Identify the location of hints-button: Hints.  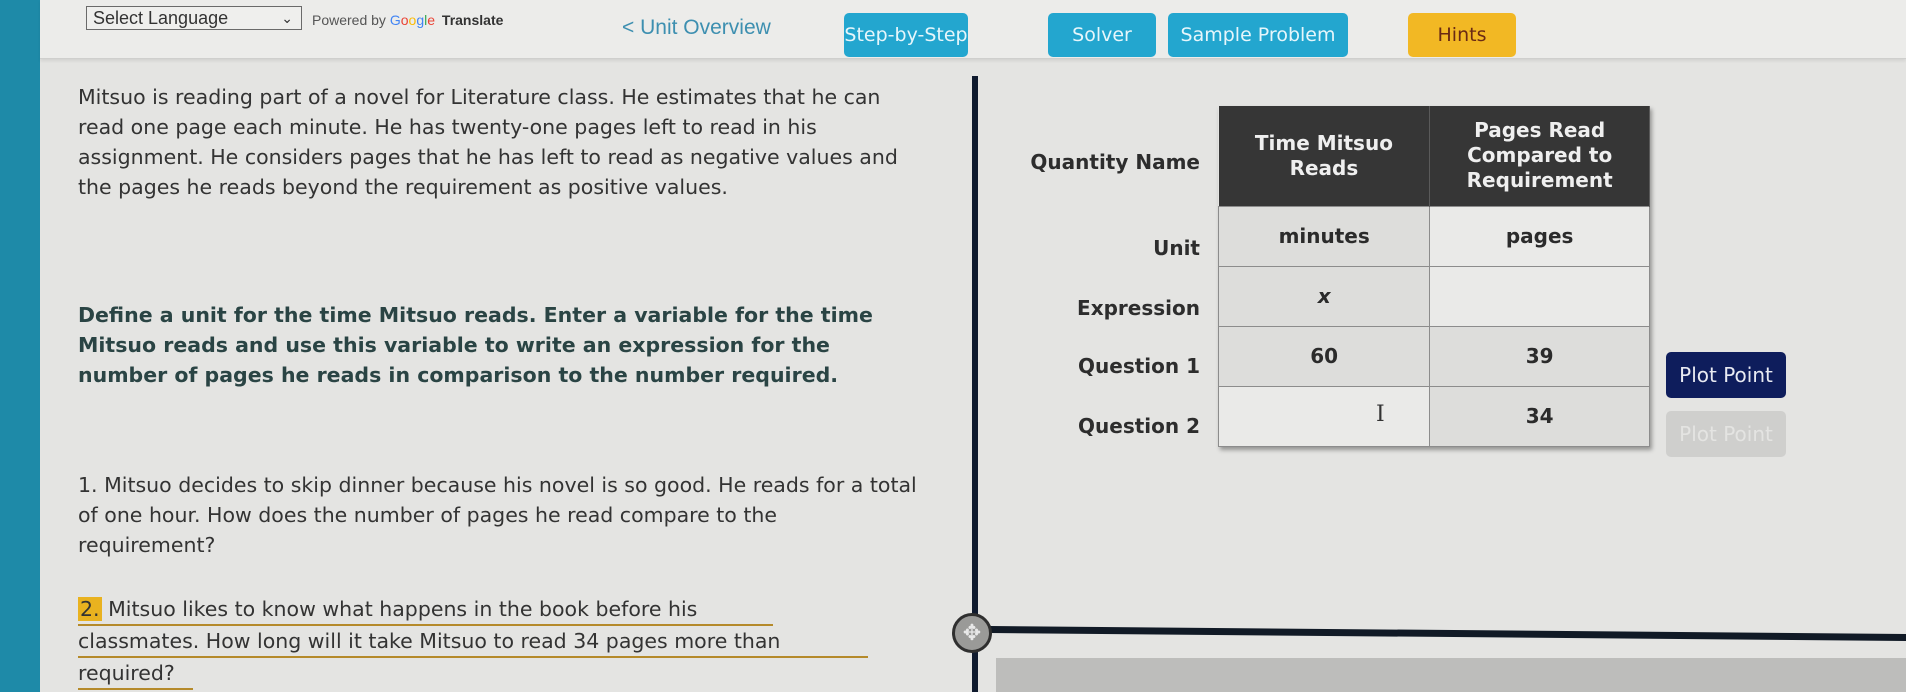
(1462, 35).